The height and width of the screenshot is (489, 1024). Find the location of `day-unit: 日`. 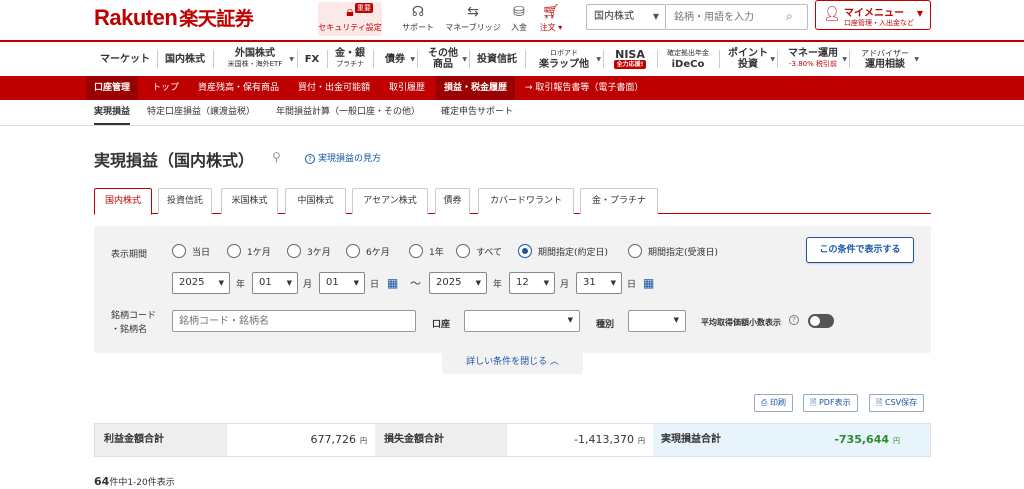

day-unit: 日 is located at coordinates (375, 285).